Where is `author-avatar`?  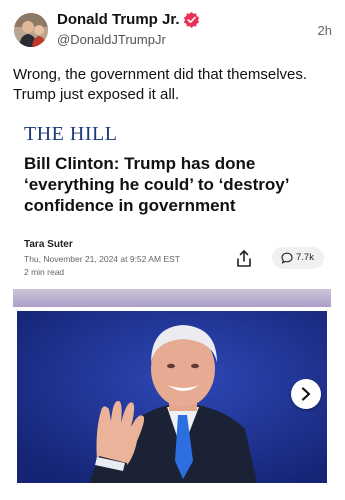 author-avatar is located at coordinates (31, 30).